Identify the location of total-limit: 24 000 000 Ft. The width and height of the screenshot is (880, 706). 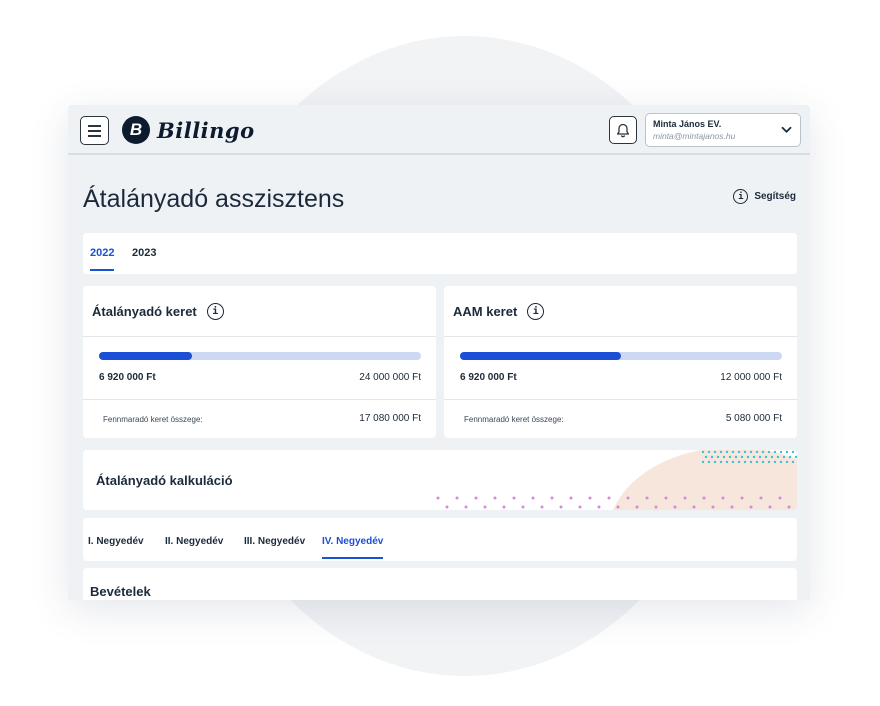
(390, 377).